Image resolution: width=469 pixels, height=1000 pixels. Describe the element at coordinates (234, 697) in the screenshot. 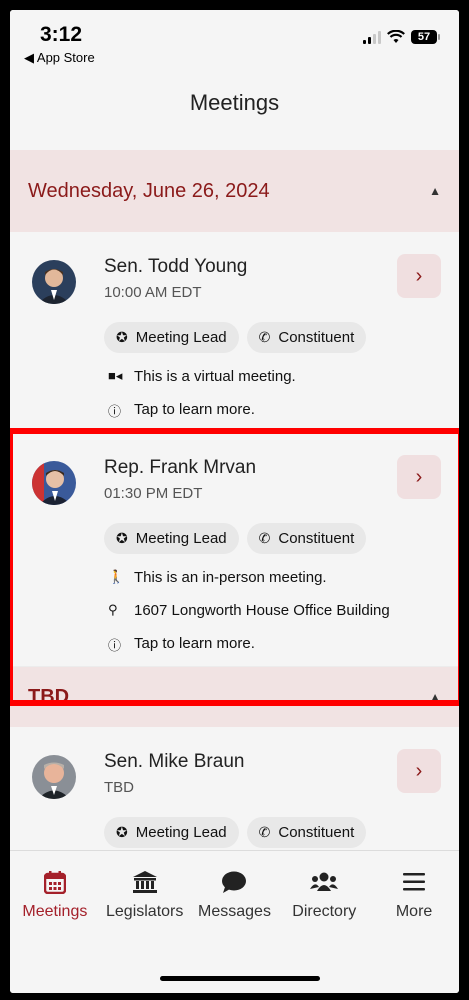

I see `section-header-tbd: TBD ▲` at that location.